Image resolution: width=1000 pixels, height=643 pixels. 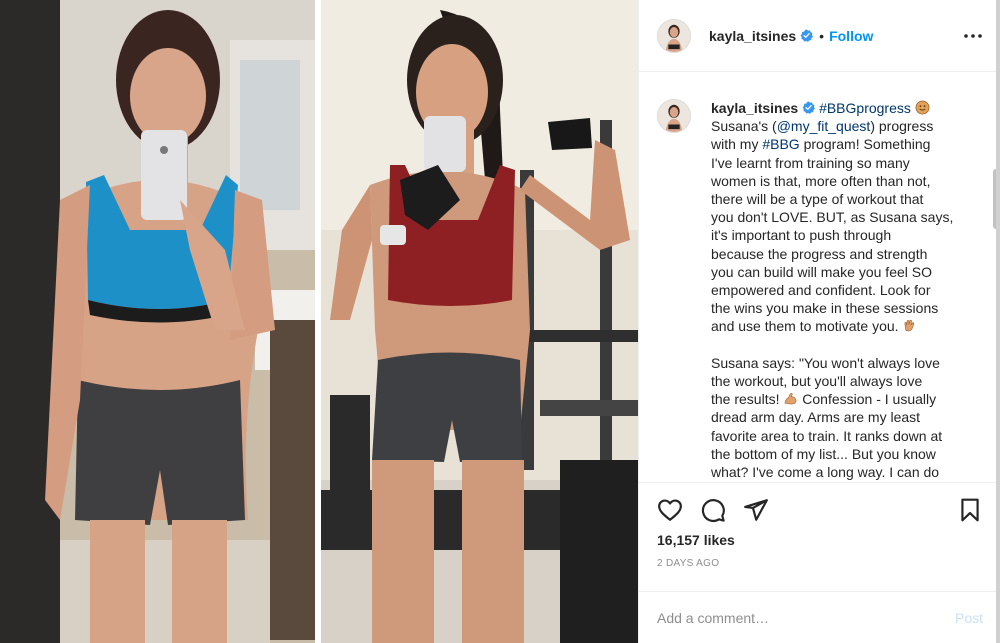 What do you see at coordinates (865, 108) in the screenshot?
I see `caption-hashtag-link: #BBGprogress` at bounding box center [865, 108].